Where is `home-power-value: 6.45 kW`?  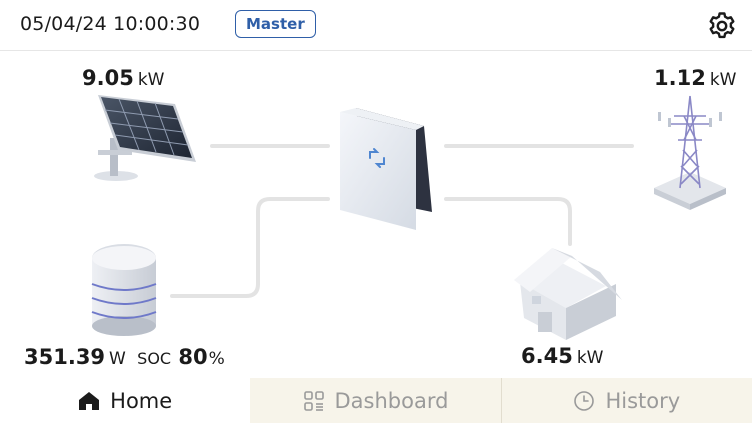 home-power-value: 6.45 kW is located at coordinates (562, 356).